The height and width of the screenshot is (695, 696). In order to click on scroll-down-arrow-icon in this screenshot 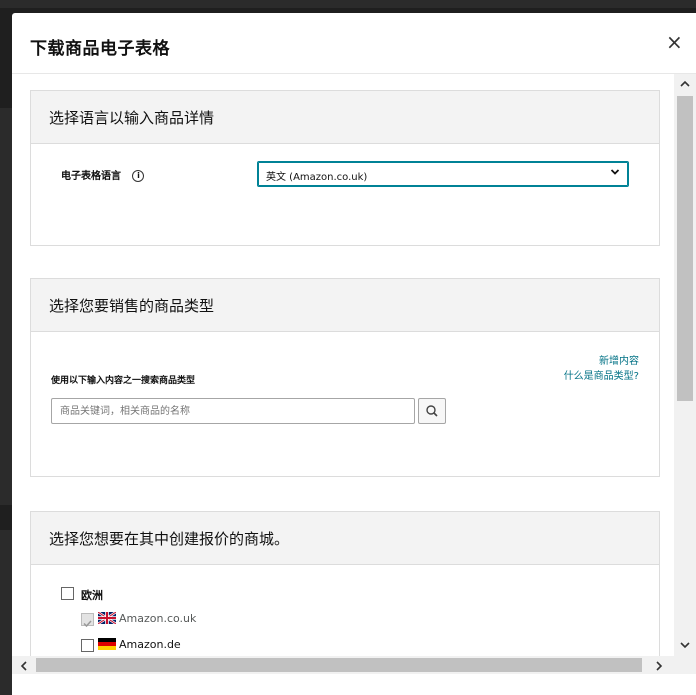, I will do `click(685, 645)`.